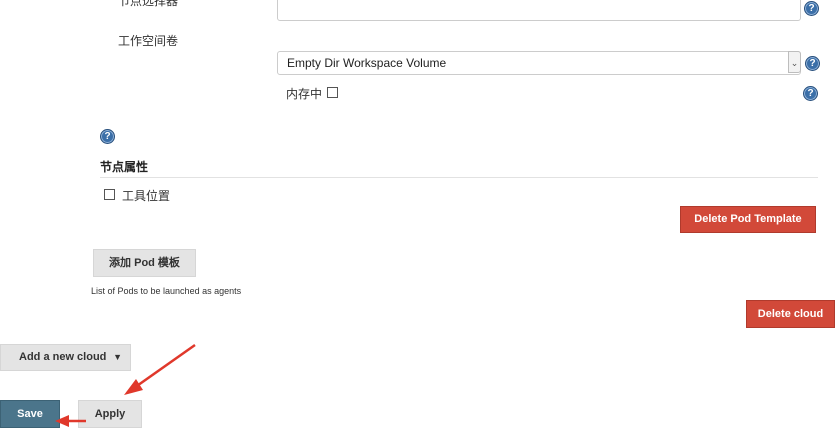 The image size is (835, 428). What do you see at coordinates (146, 196) in the screenshot?
I see `tool-location-label: 工具位置` at bounding box center [146, 196].